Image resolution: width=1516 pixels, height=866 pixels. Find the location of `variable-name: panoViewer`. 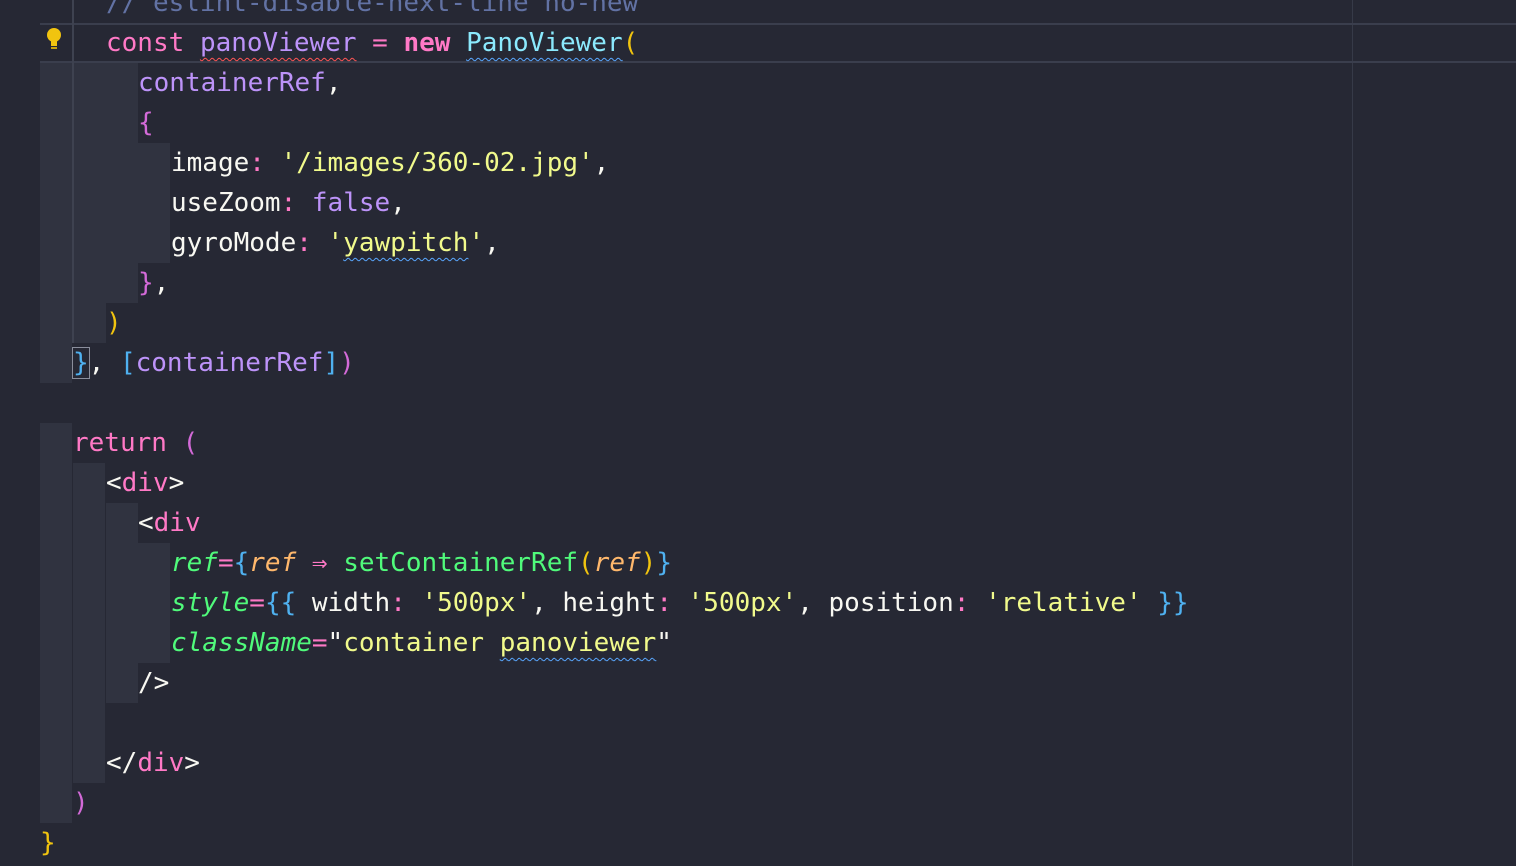

variable-name: panoViewer is located at coordinates (278, 43).